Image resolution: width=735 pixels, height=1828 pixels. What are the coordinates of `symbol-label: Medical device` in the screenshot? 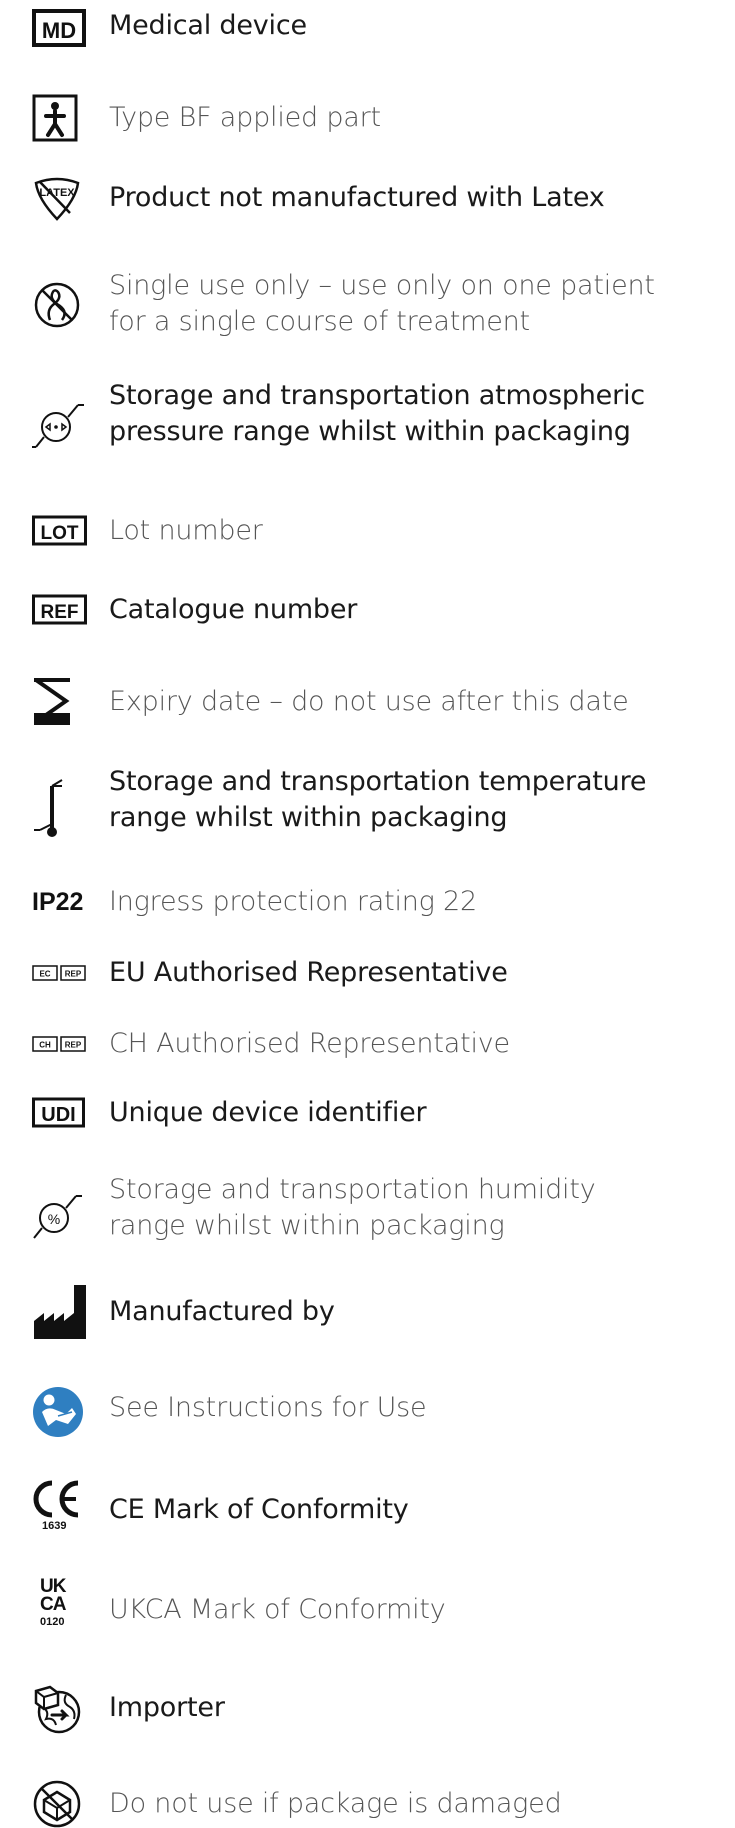 It's located at (208, 25).